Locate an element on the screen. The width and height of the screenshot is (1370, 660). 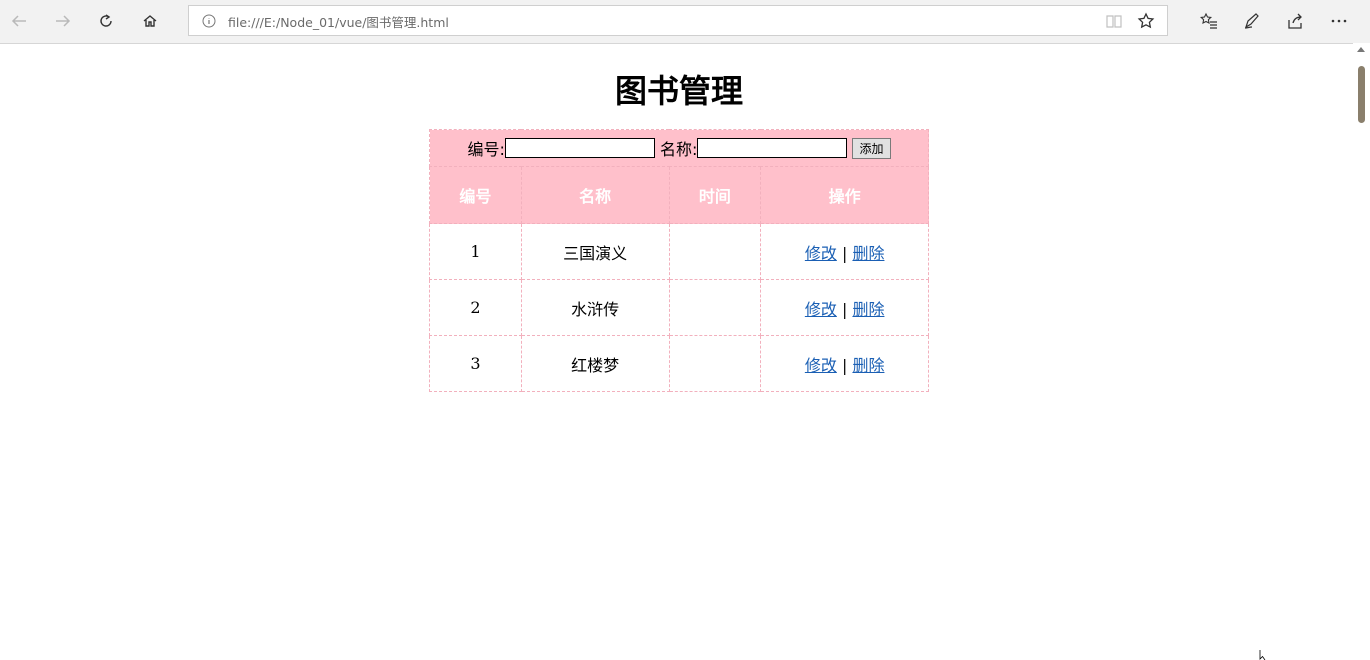
pen-notes-icon is located at coordinates (1251, 21).